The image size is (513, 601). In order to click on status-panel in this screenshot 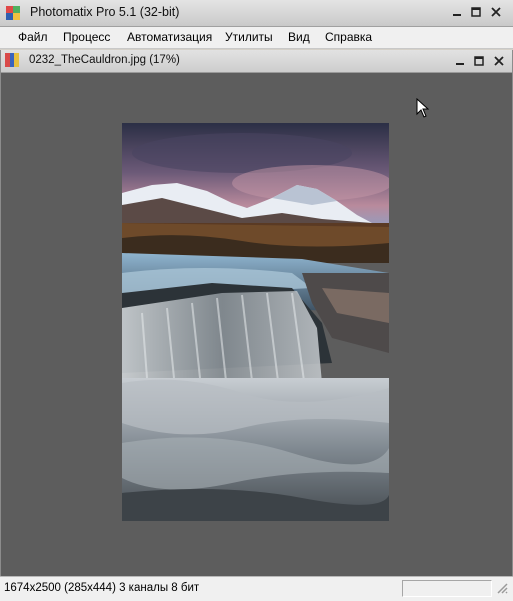, I will do `click(447, 588)`.